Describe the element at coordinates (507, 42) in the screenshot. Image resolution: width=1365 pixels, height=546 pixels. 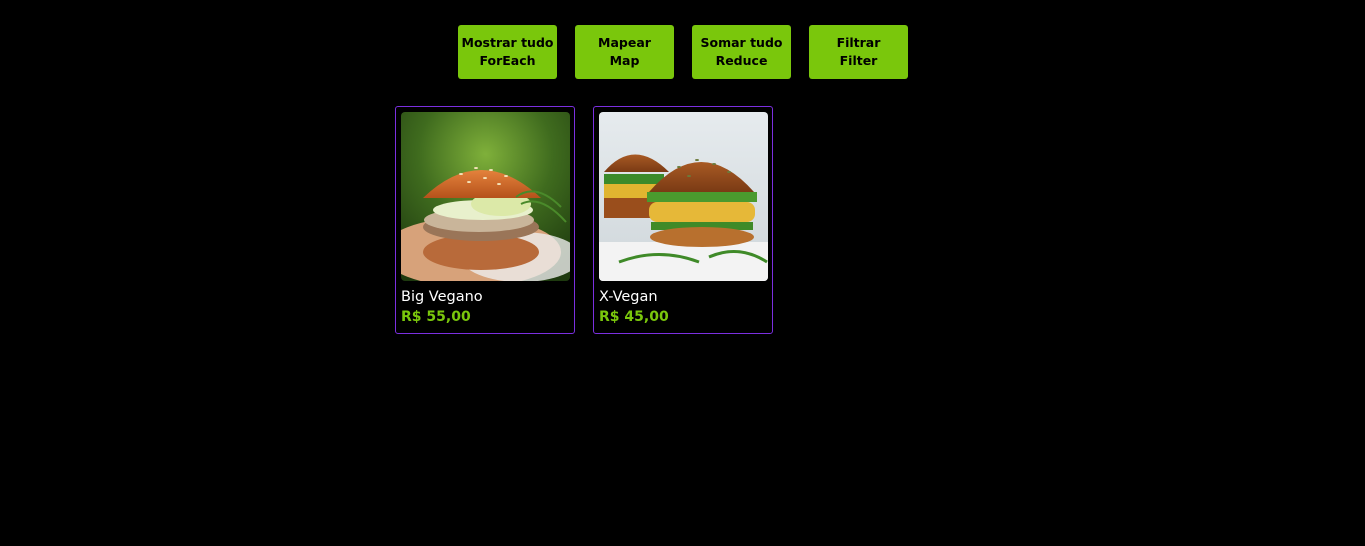
I see `button-label-line1: Mostrar tudo` at that location.